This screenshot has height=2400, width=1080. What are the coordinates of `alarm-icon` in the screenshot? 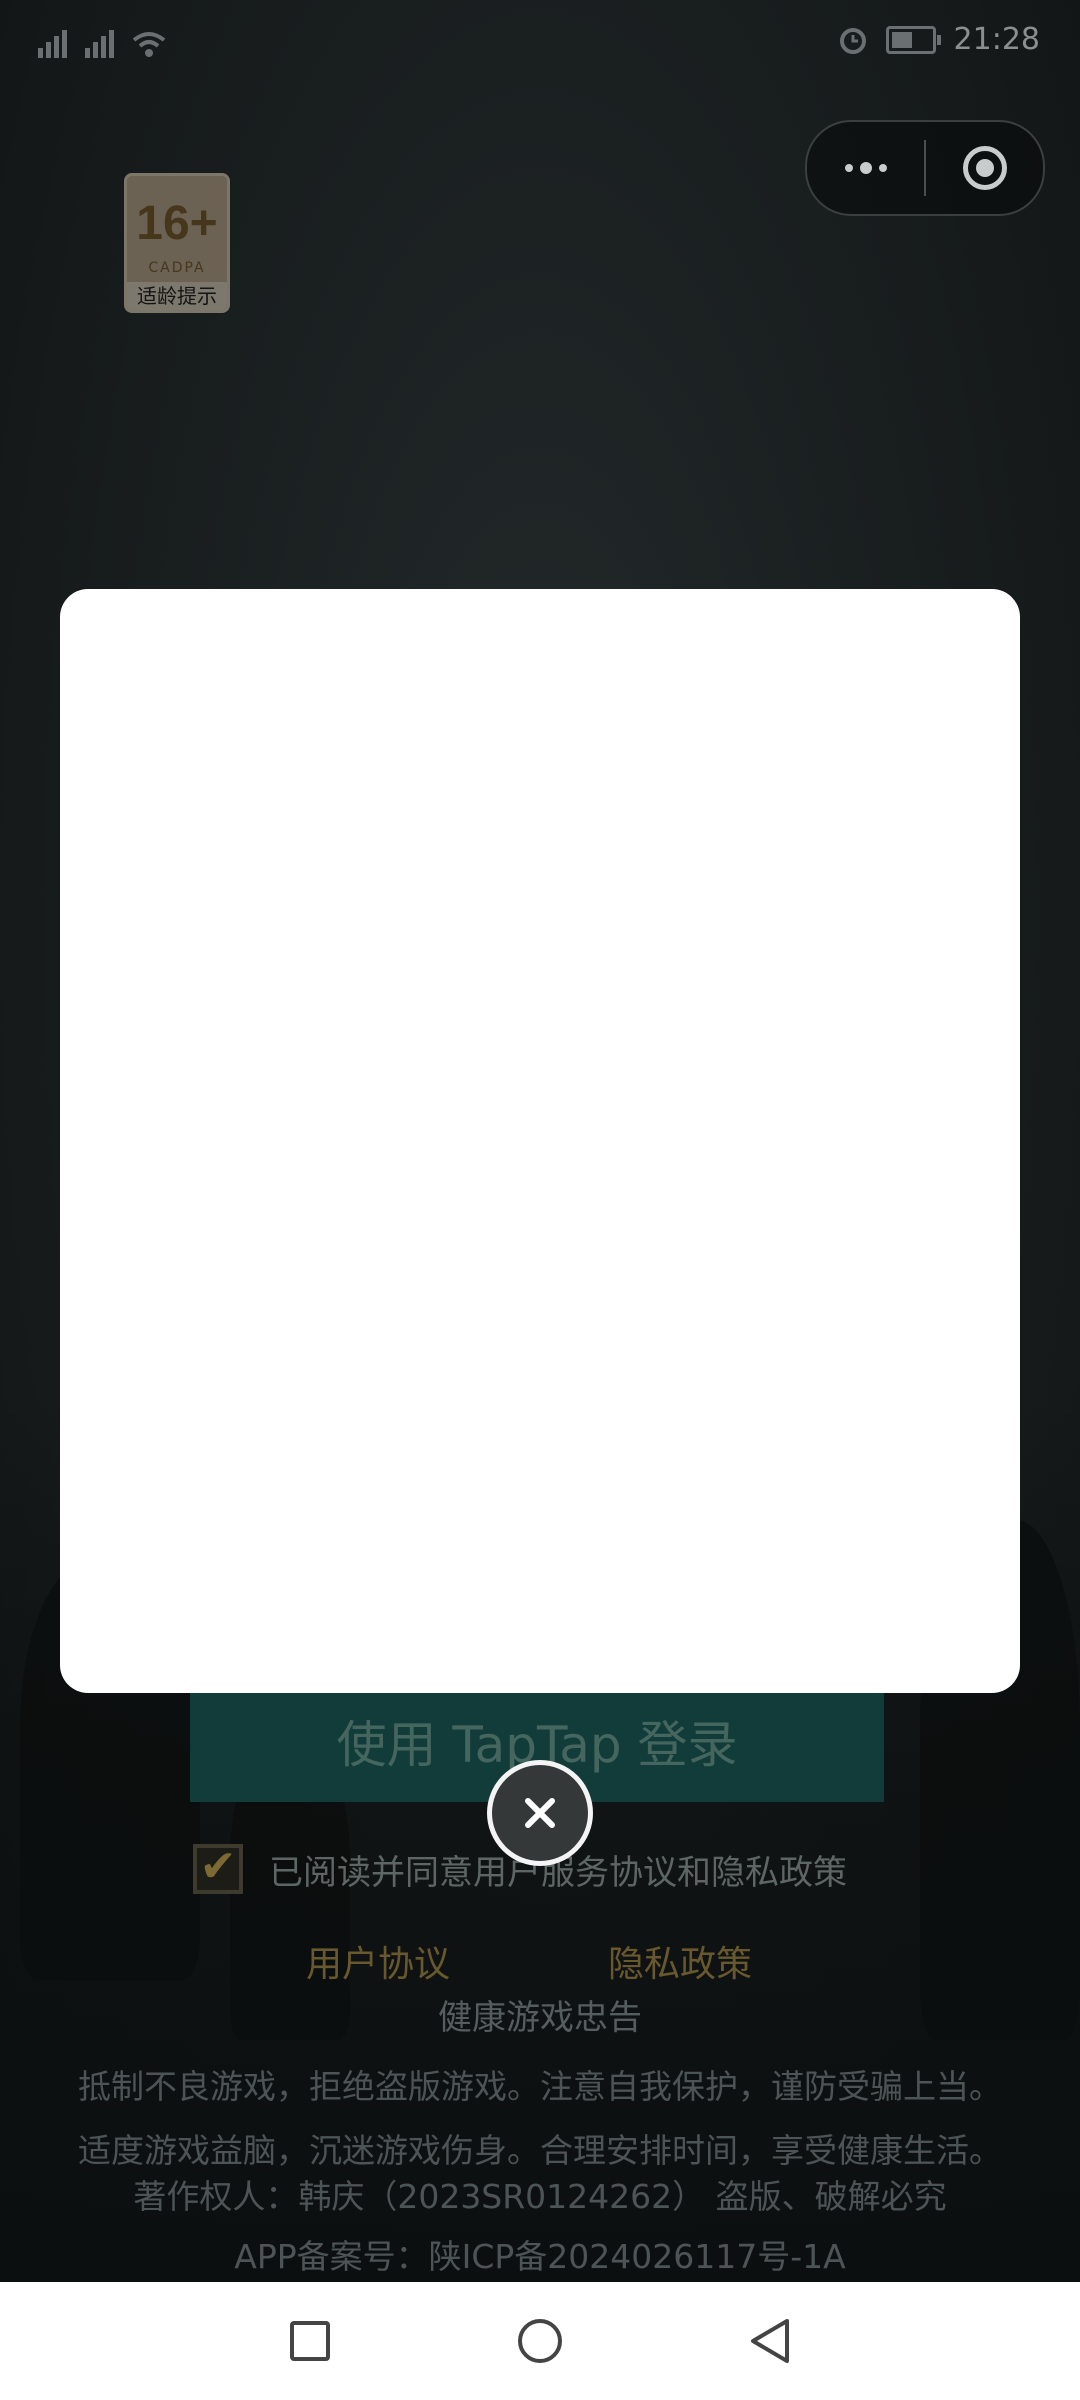 It's located at (852, 40).